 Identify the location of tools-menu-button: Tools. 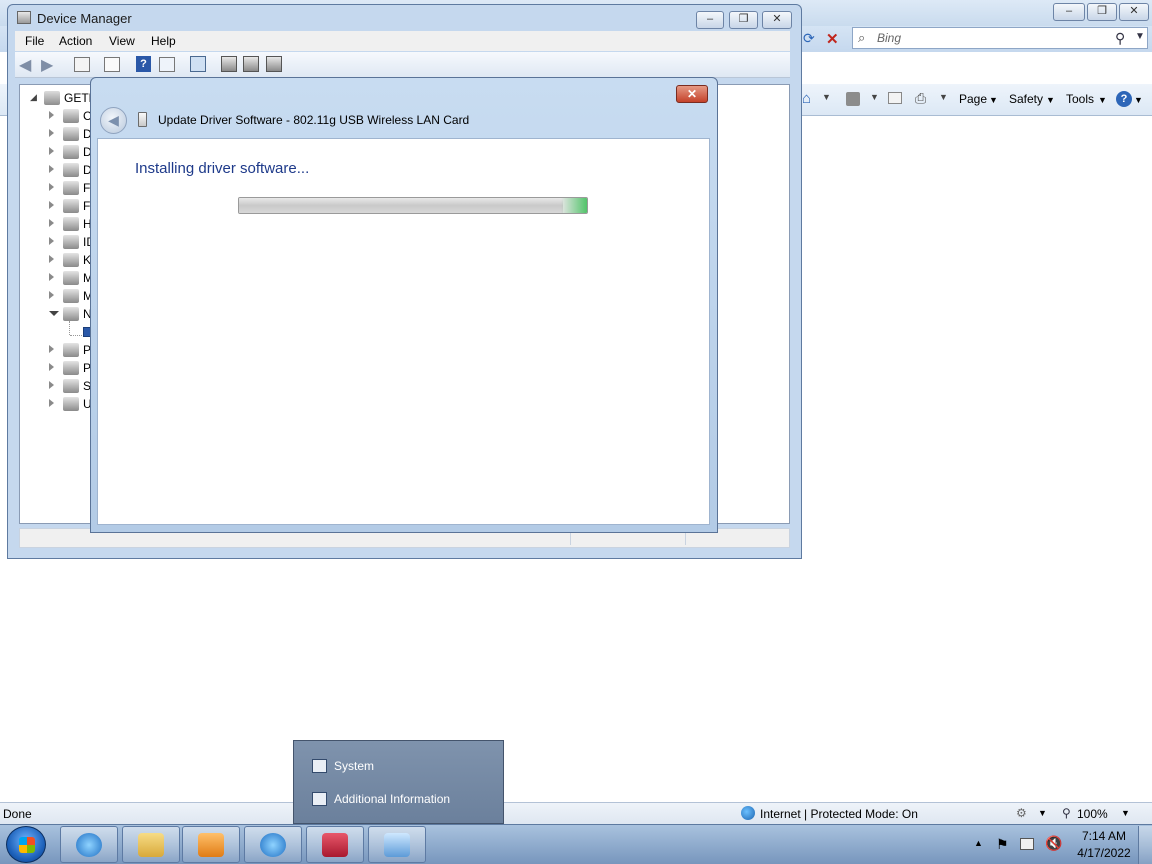
(1080, 99).